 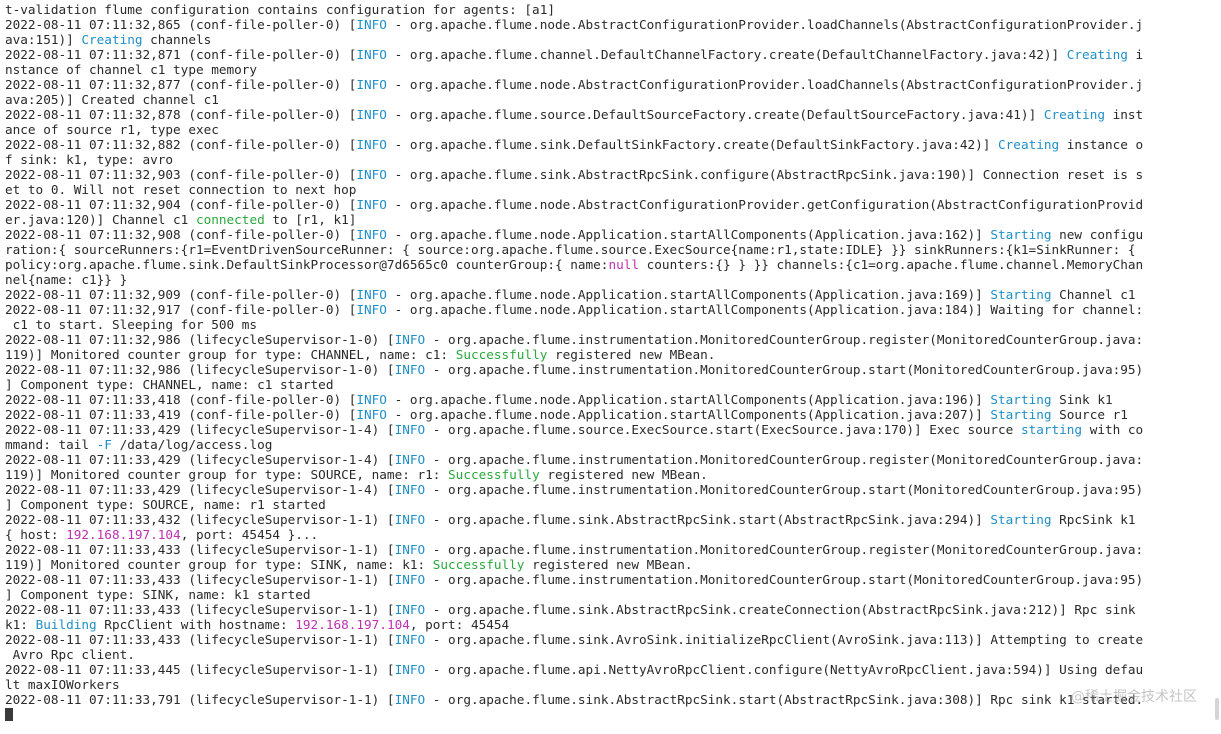 What do you see at coordinates (613, 714) in the screenshot?
I see `prompt-line` at bounding box center [613, 714].